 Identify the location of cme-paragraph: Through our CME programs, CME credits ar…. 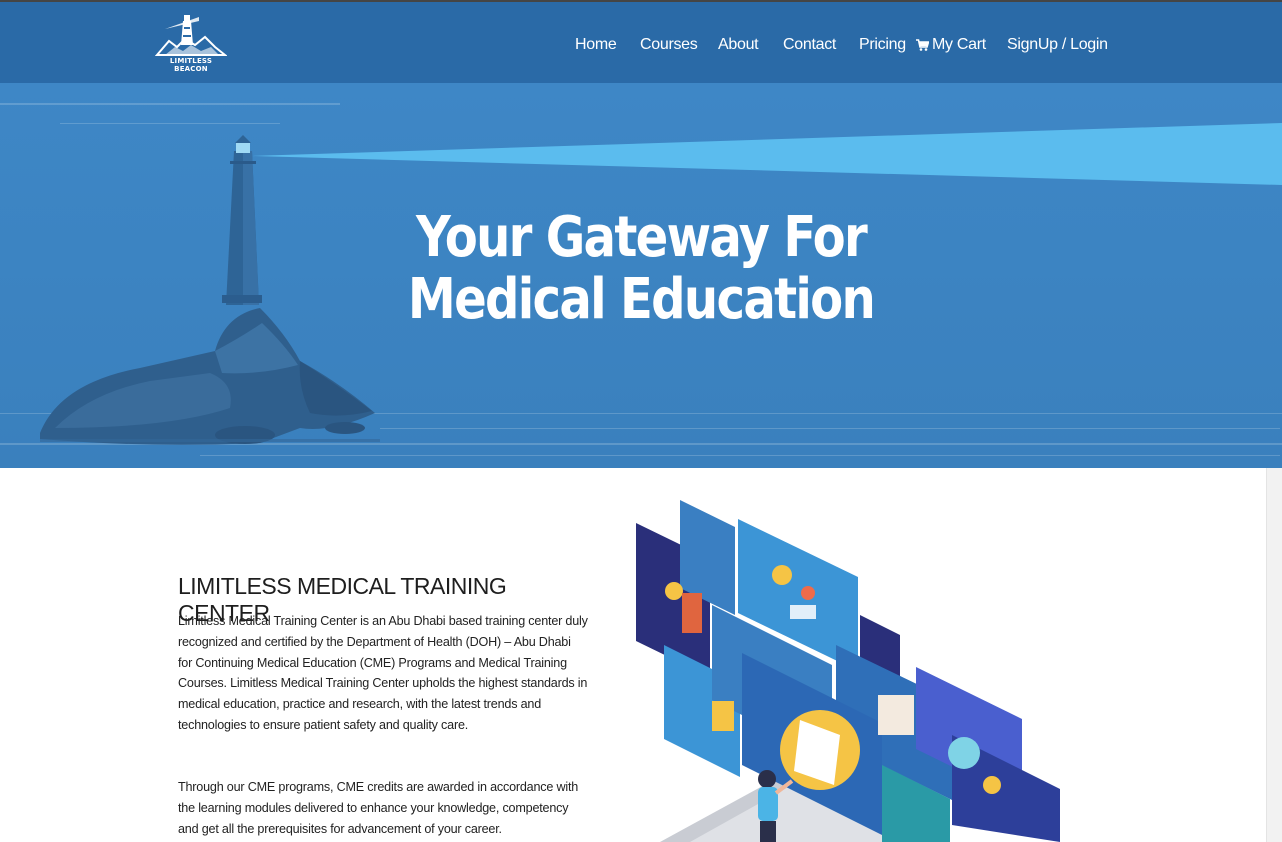
(378, 808).